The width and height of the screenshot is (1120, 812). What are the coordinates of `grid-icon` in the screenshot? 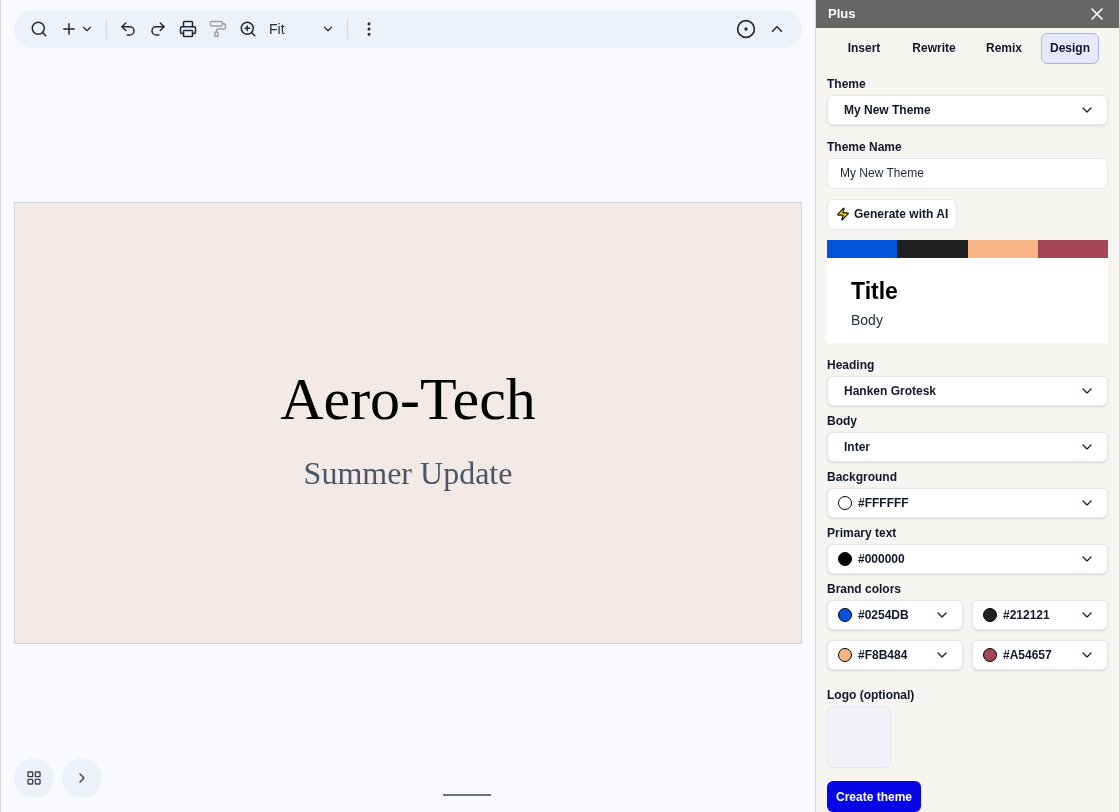 It's located at (34, 778).